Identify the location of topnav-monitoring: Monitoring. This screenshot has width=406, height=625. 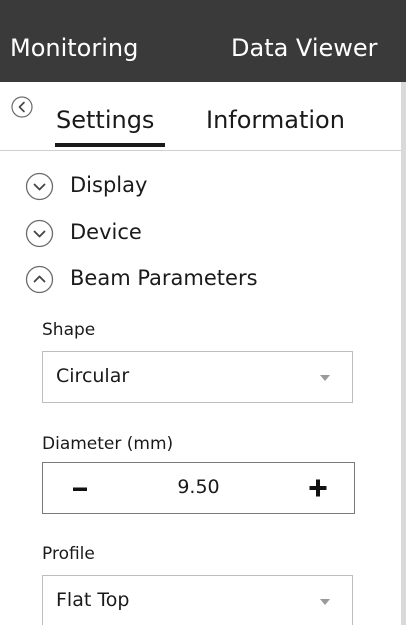
(74, 41).